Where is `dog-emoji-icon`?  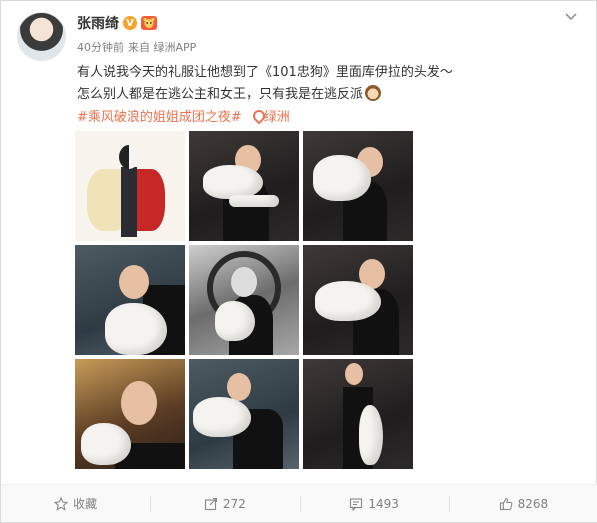 dog-emoji-icon is located at coordinates (373, 92).